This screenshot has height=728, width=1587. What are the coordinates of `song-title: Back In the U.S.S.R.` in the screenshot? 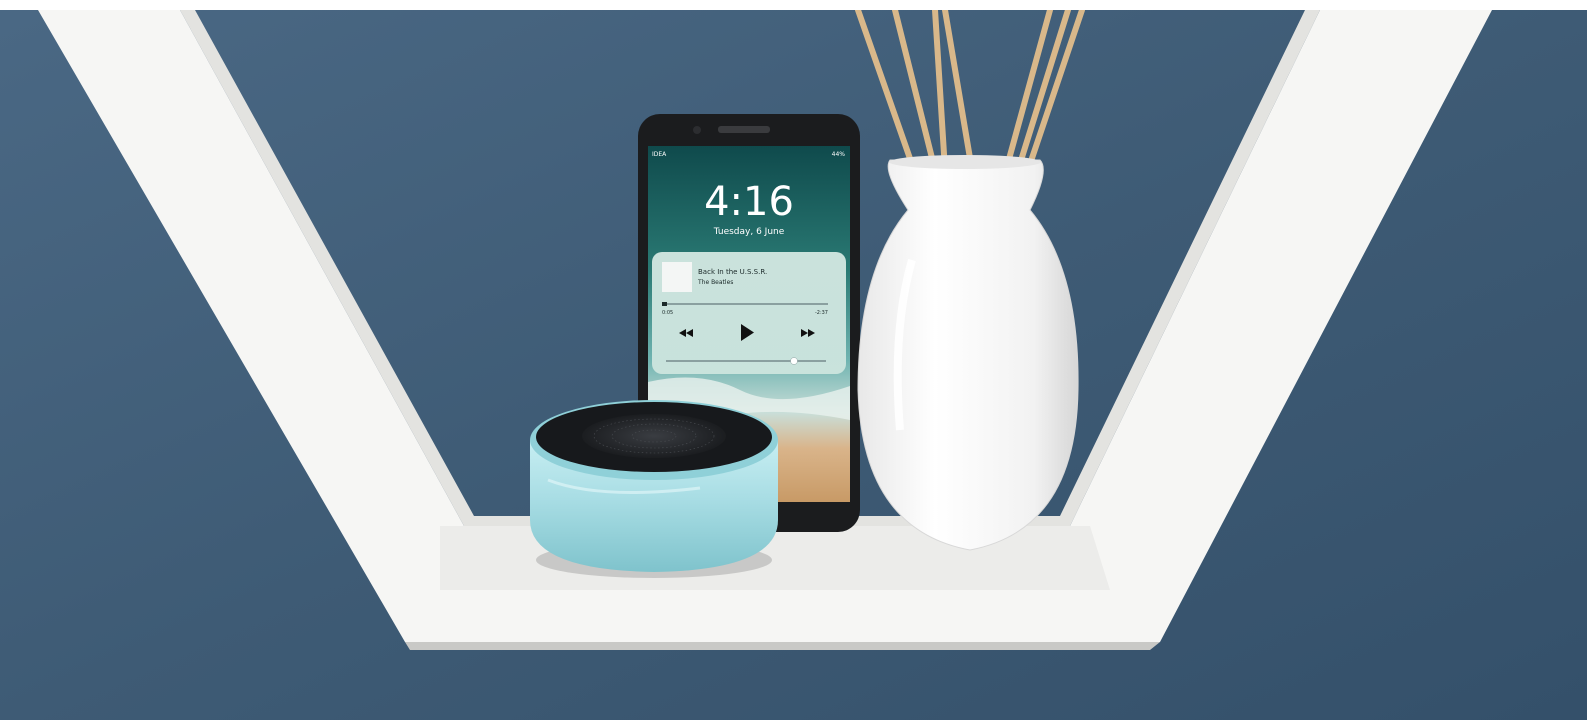 It's located at (732, 272).